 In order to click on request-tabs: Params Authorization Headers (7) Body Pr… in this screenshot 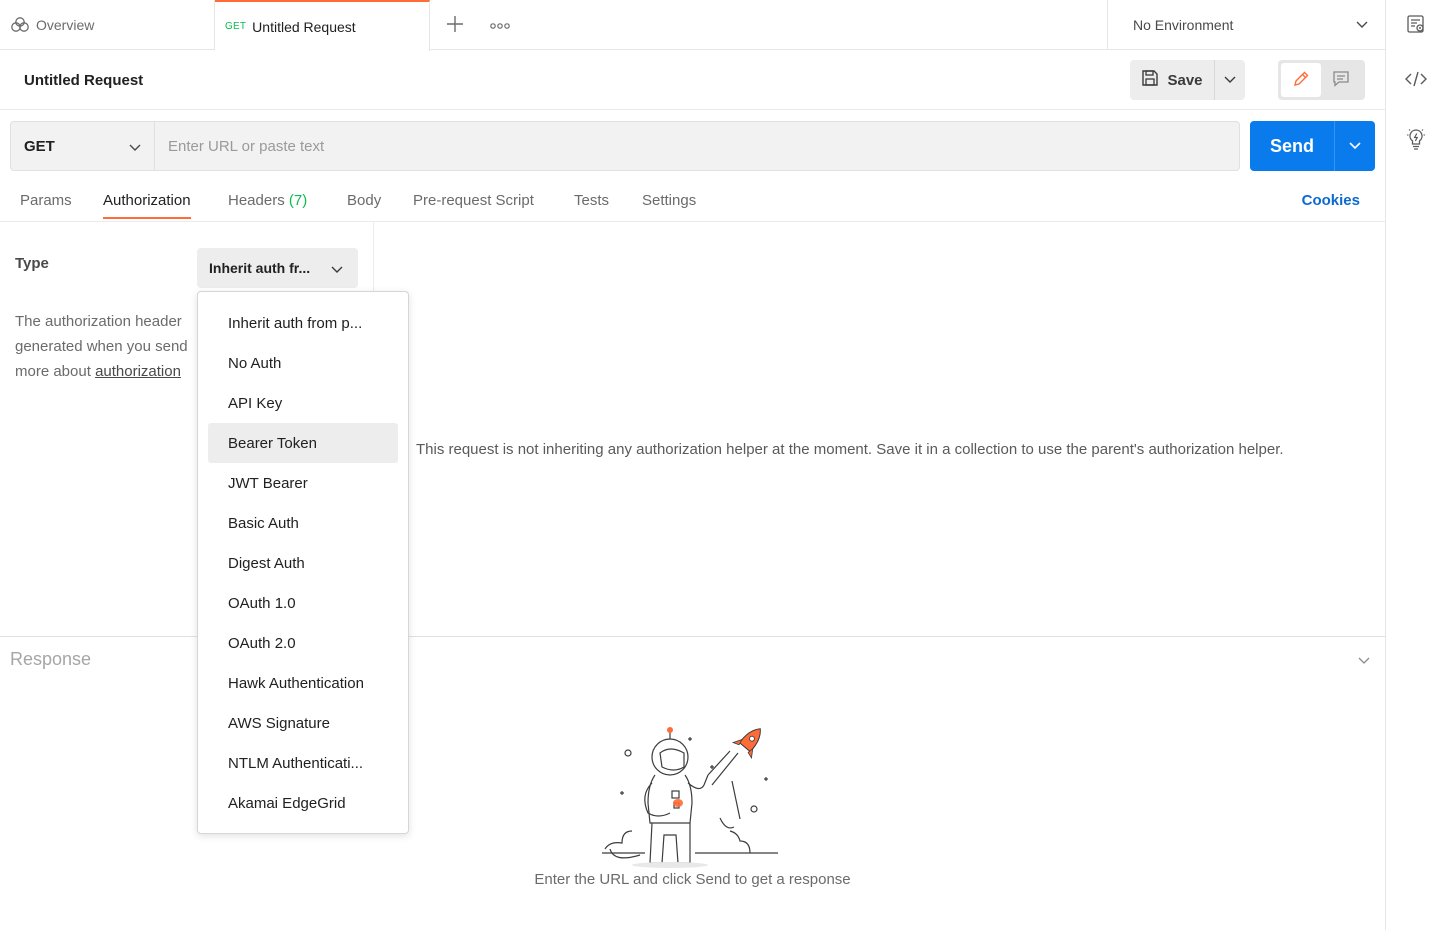, I will do `click(692, 201)`.